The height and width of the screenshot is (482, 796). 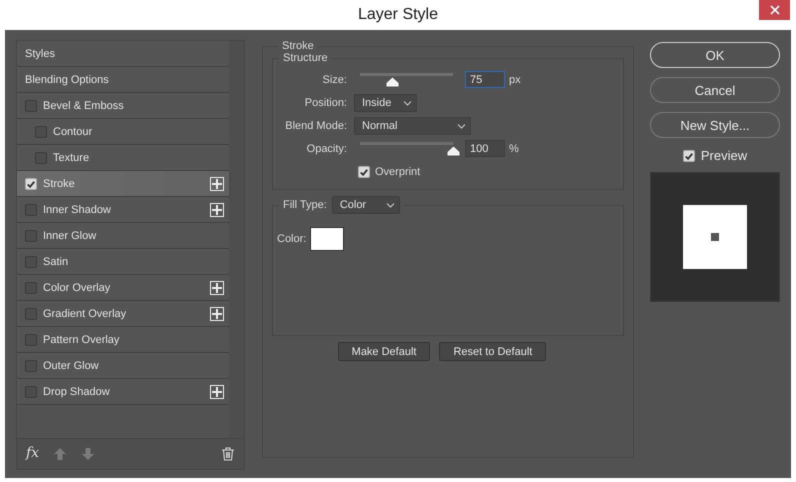 I want to click on window-title: Layer Style, so click(x=398, y=15).